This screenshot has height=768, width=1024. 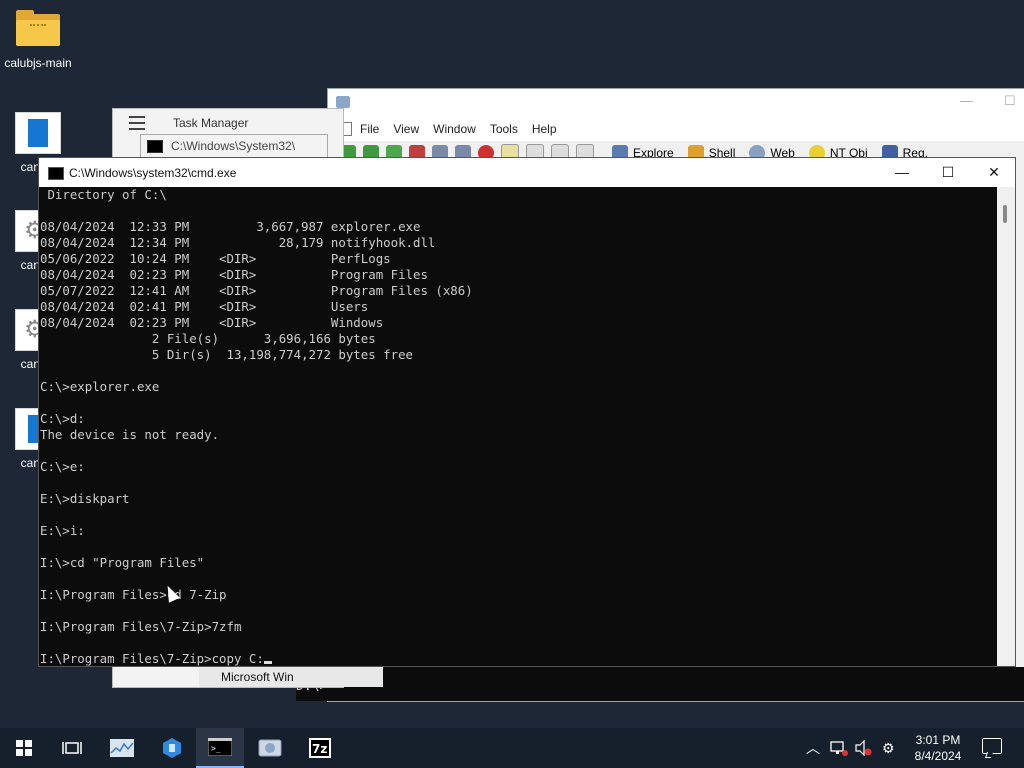 I want to click on desktop-icon-label: calubjs-main, so click(x=38, y=63).